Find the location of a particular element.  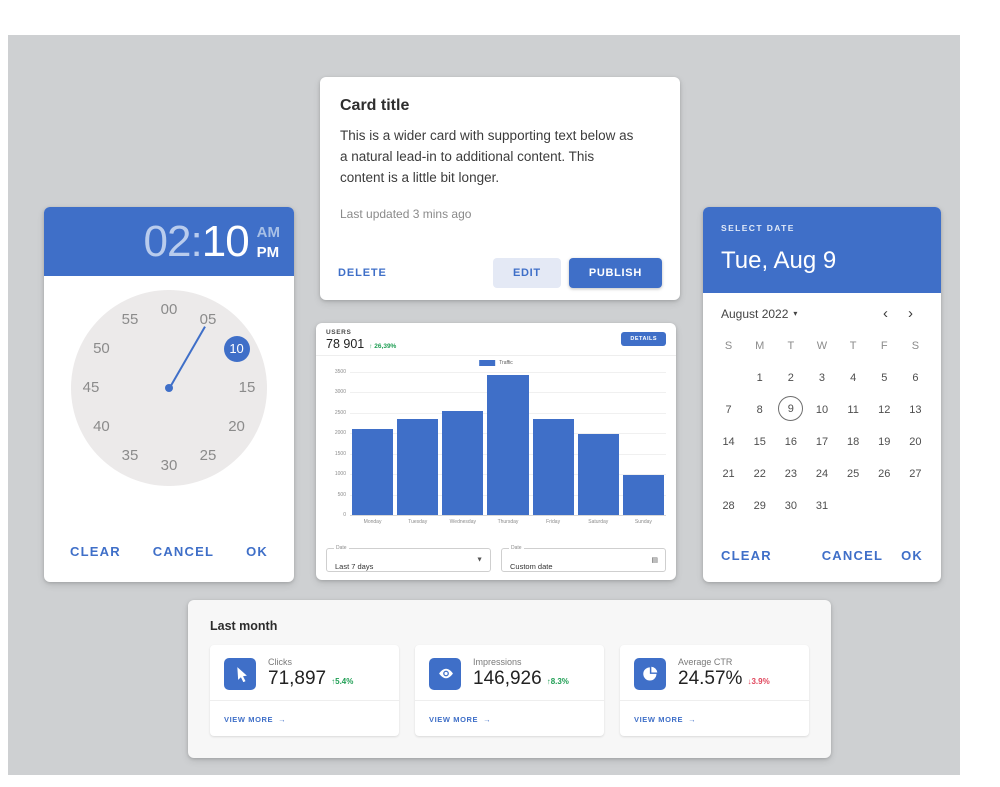

chart-value-row: 78 901 ↑ 26,39% is located at coordinates (496, 344).